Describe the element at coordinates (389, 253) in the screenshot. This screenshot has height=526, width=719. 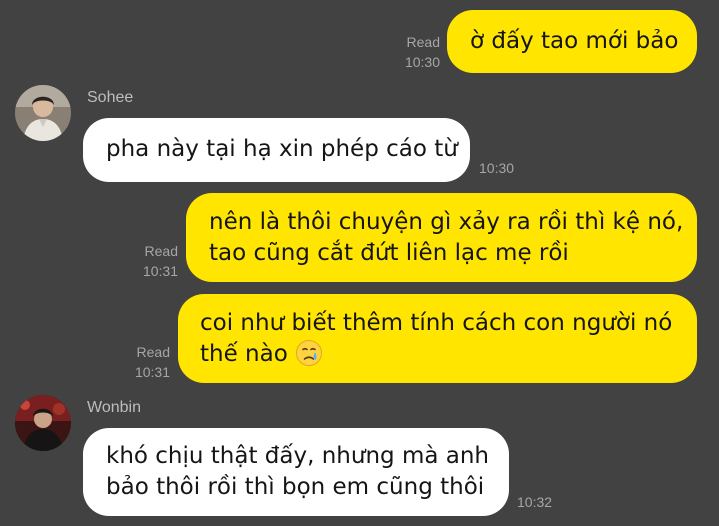
I see `message-text-line: tao cũng cắt đứt liên lạc mẹ rồi` at that location.